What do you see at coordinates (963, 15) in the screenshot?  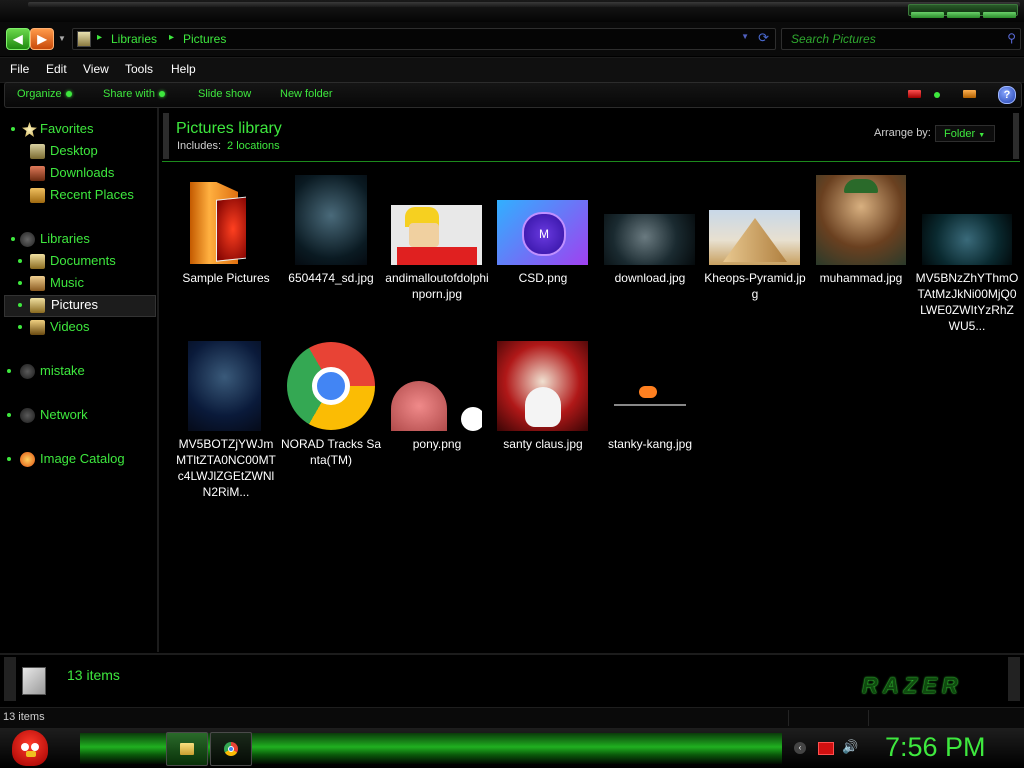 I see `maximize-button` at bounding box center [963, 15].